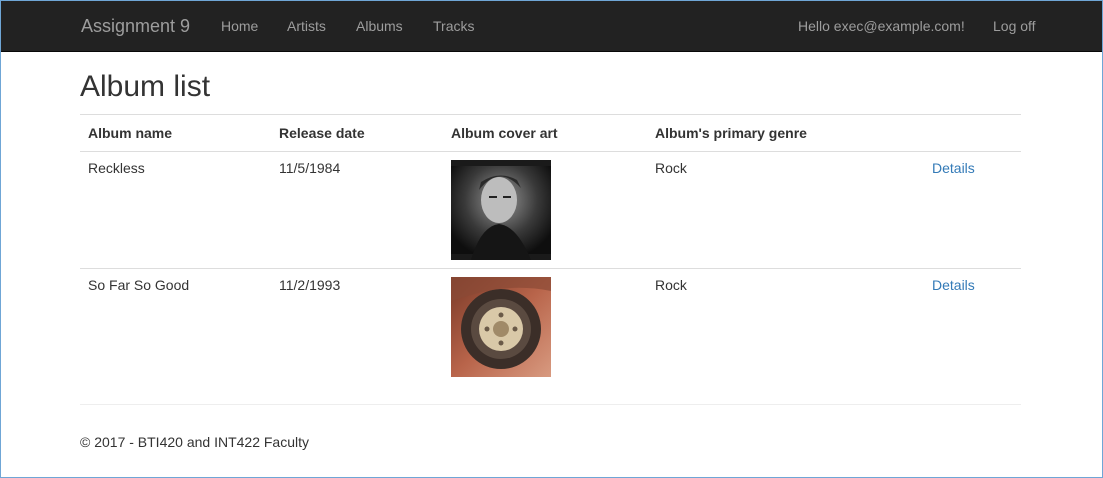 The height and width of the screenshot is (478, 1103). What do you see at coordinates (239, 26) in the screenshot?
I see `nav-home: Home` at bounding box center [239, 26].